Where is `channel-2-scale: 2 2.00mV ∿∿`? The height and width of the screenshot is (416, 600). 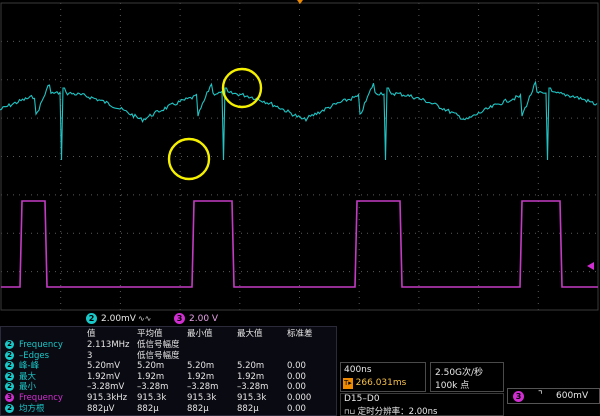
channel-2-scale: 2 2.00mV ∿∿ is located at coordinates (118, 319).